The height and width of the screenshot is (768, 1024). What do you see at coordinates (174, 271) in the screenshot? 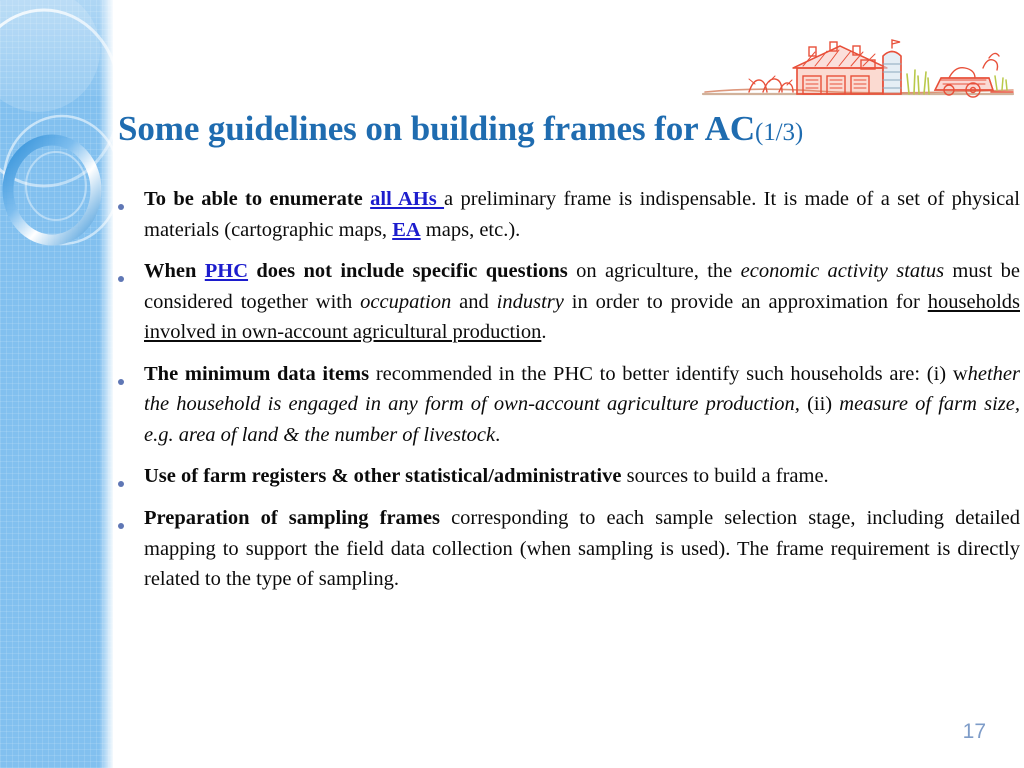
I see `text-run: When` at bounding box center [174, 271].